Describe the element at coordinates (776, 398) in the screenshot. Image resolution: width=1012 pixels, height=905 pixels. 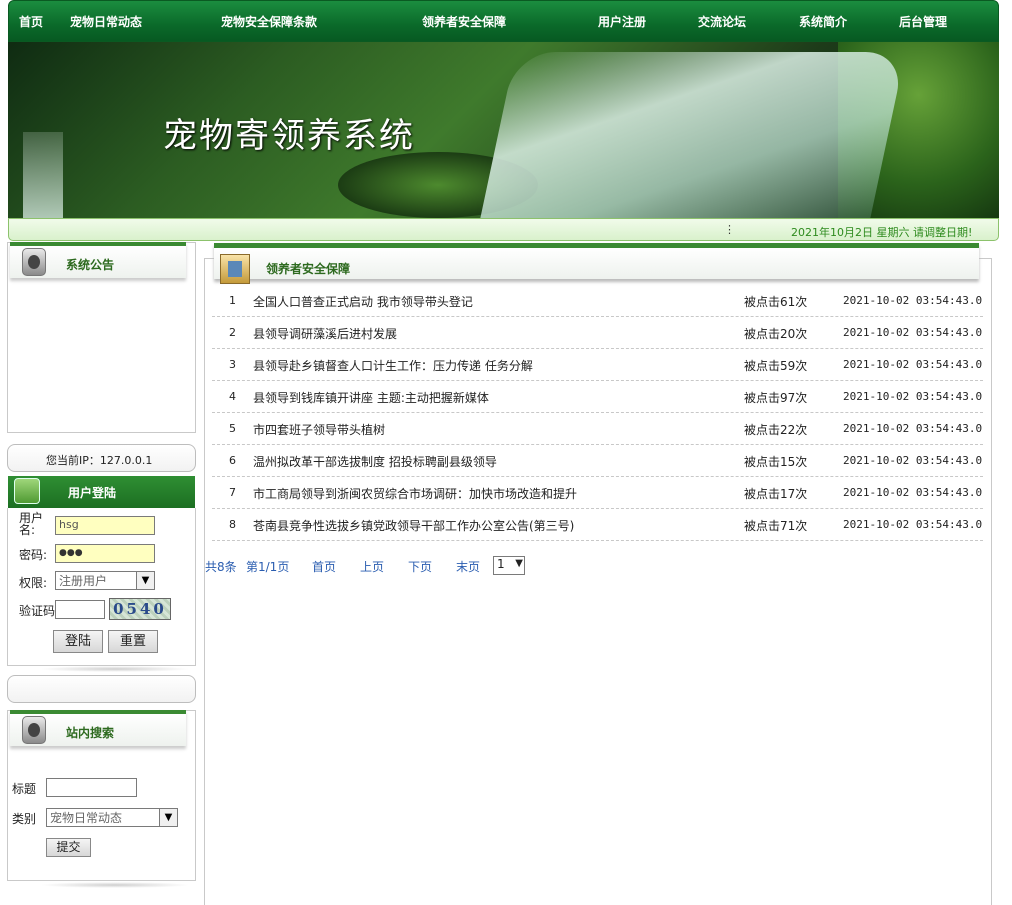
I see `row-clicks: 被点击97次` at that location.